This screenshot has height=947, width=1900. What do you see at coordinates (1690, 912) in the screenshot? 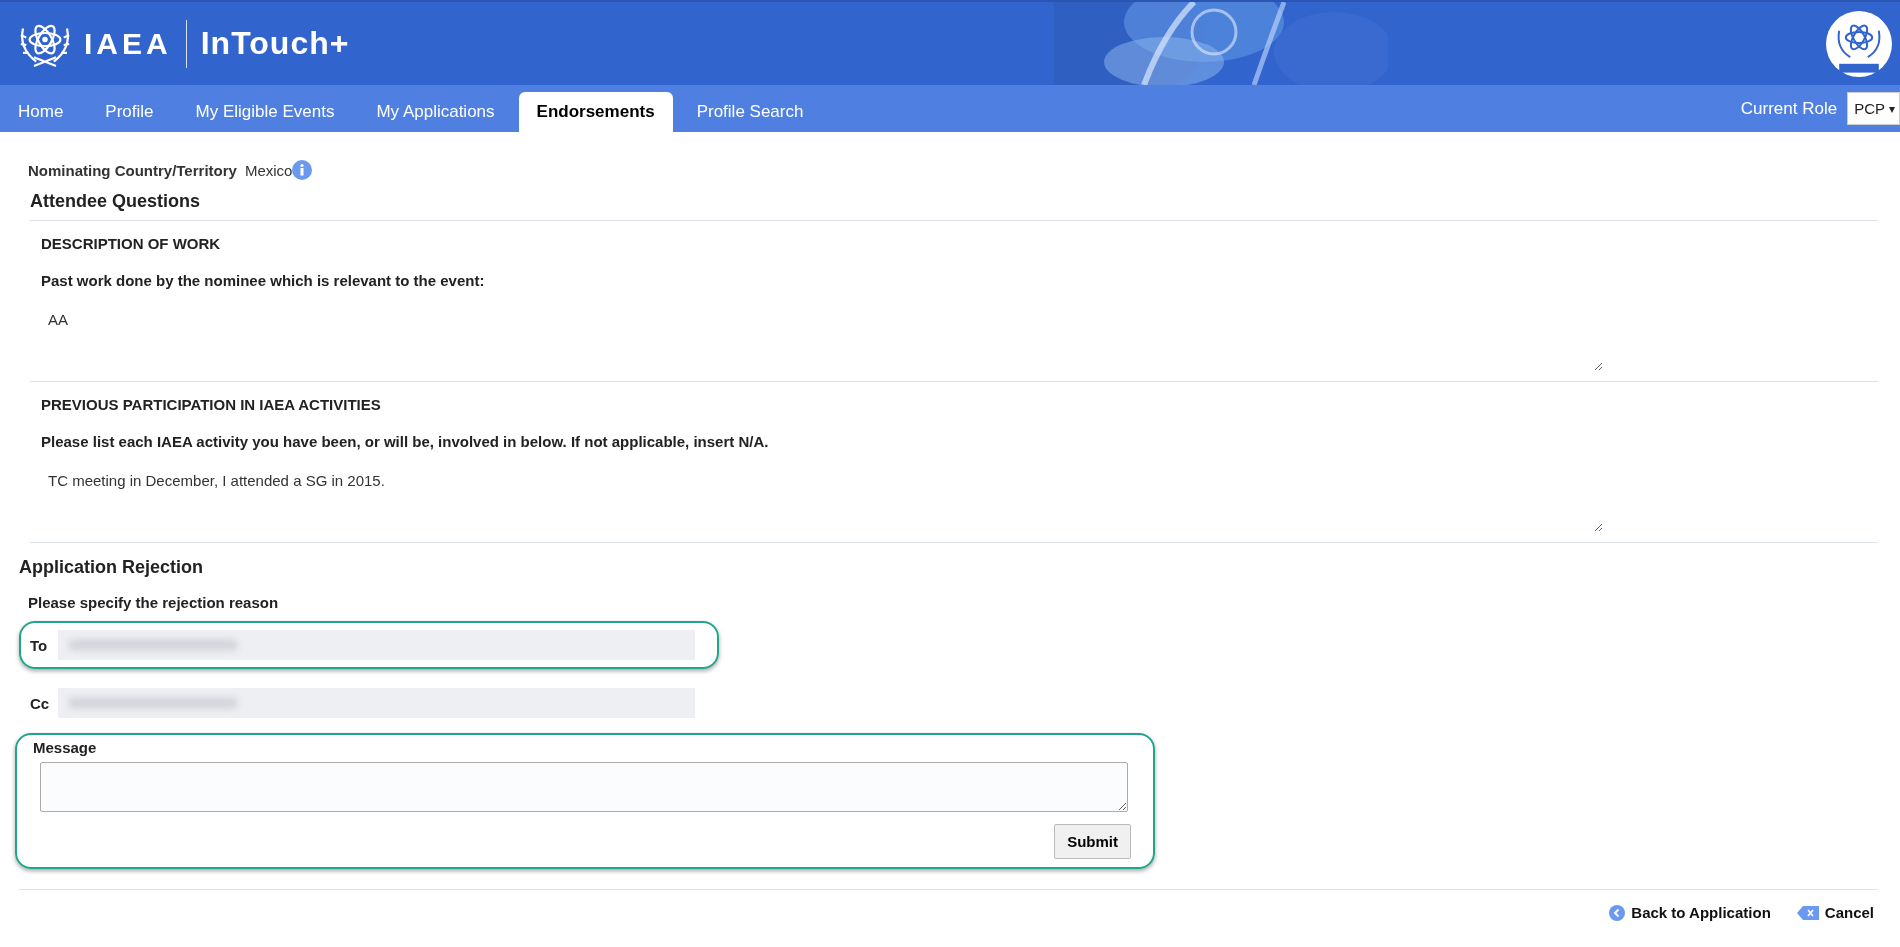
I see `back-link: Back to Application` at bounding box center [1690, 912].